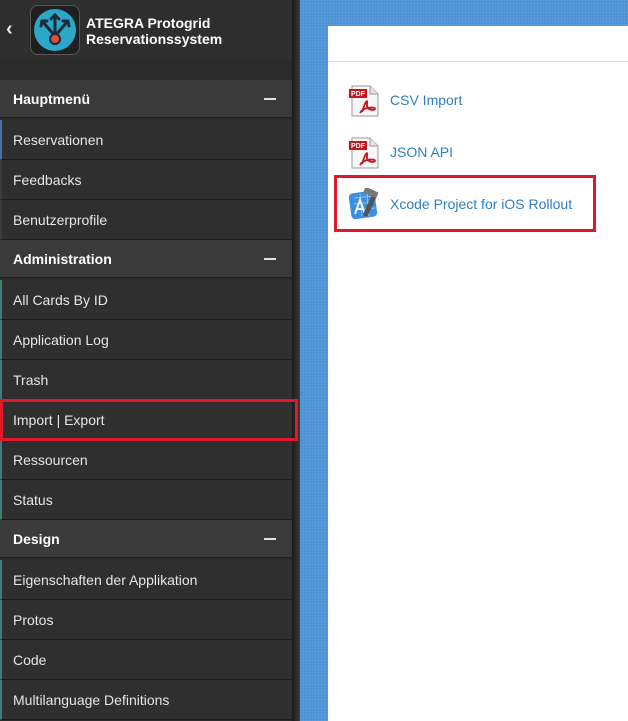  I want to click on link-json-api: PDF JSON API, so click(483, 153).